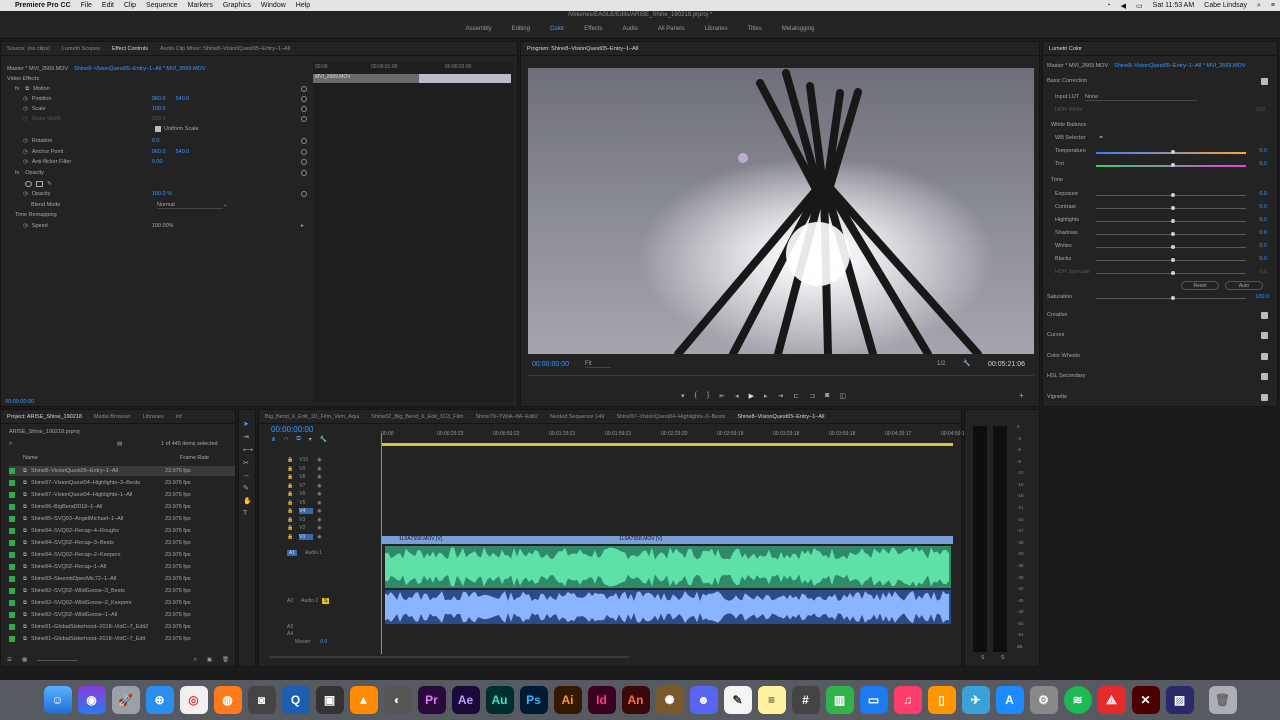  I want to click on tab-seq-4: Nested Sequence 149, so click(577, 417).